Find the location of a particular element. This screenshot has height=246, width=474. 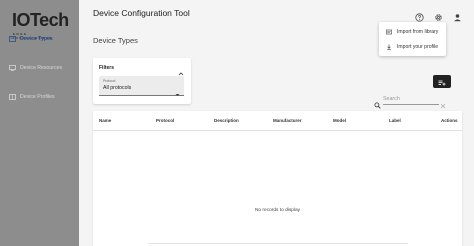

help-icon is located at coordinates (419, 15).